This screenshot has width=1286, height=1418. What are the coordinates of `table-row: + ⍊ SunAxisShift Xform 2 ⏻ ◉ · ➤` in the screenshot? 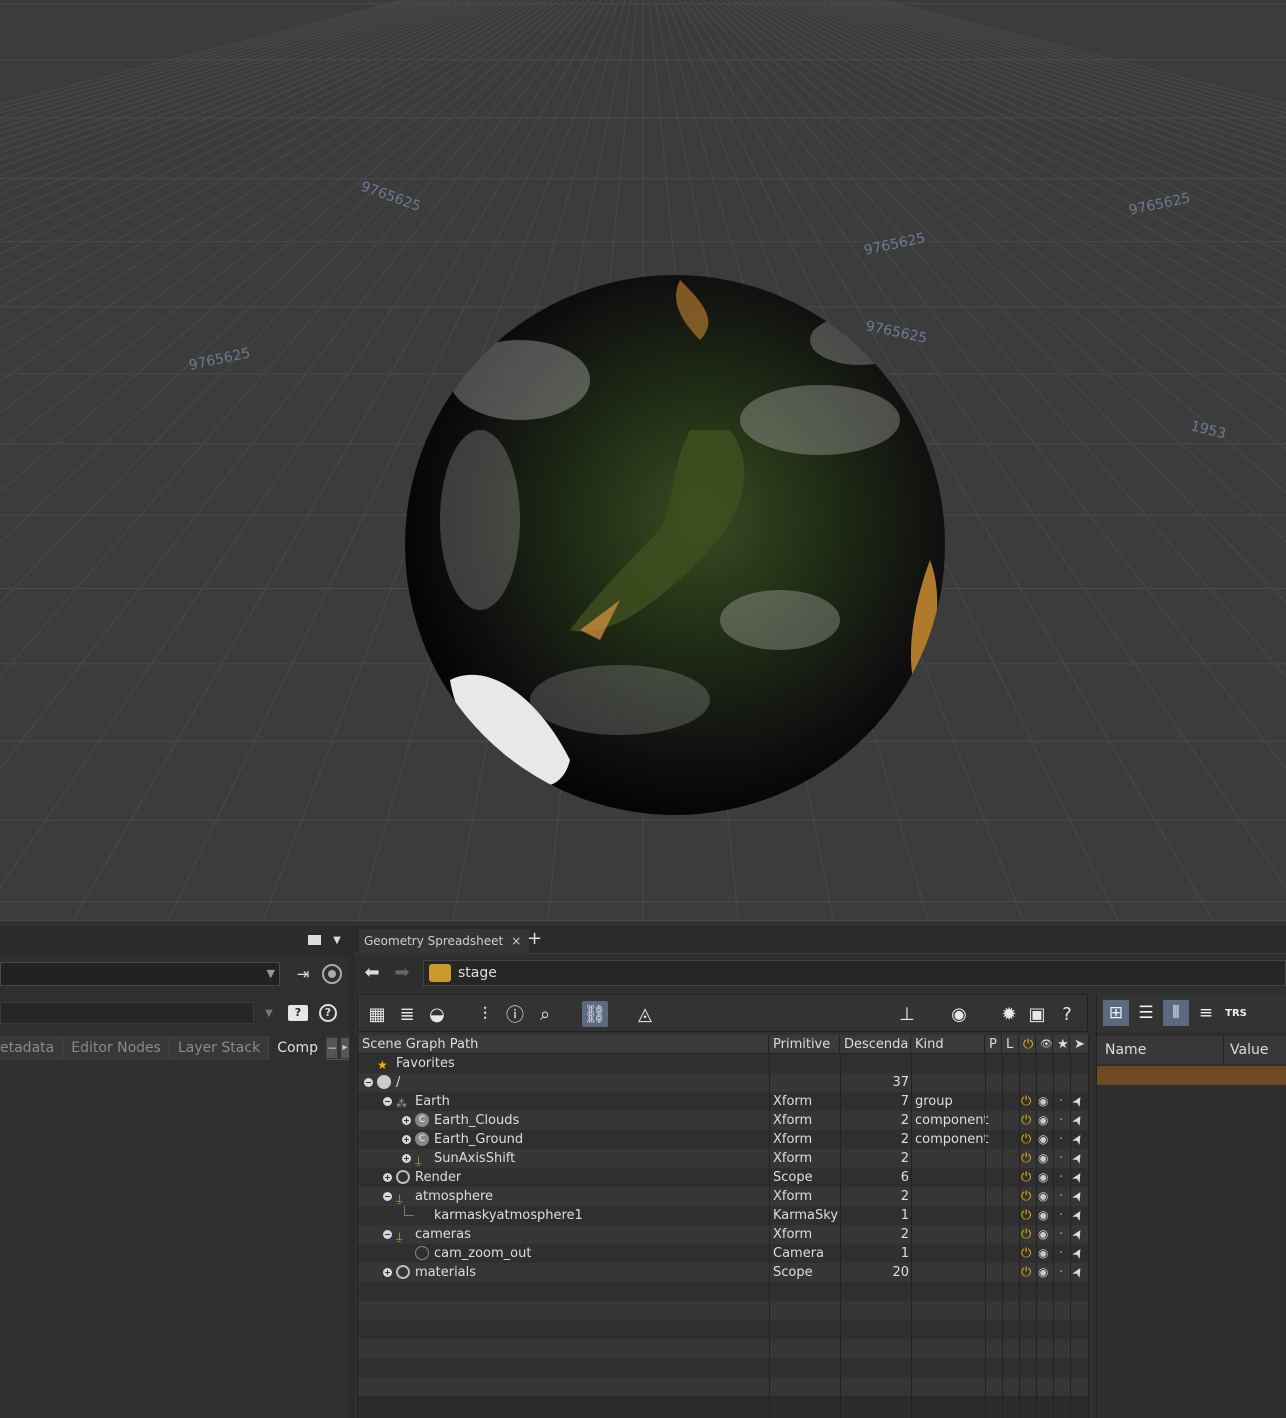 It's located at (723, 1158).